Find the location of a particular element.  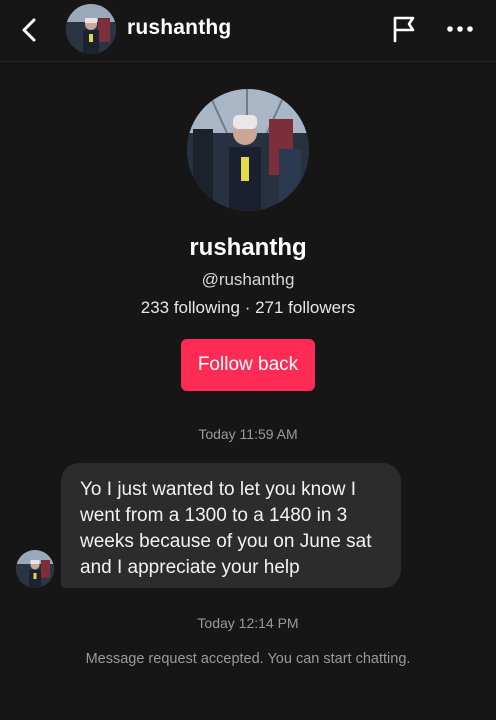

chevron-left-icon is located at coordinates (29, 30).